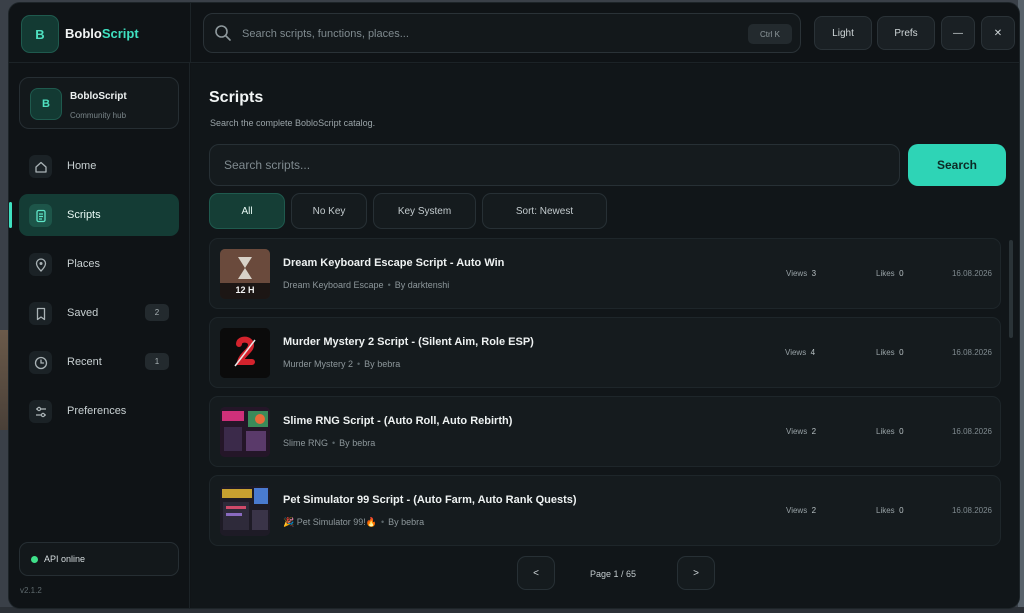 Image resolution: width=1024 pixels, height=613 pixels. I want to click on next-page-button: >, so click(696, 573).